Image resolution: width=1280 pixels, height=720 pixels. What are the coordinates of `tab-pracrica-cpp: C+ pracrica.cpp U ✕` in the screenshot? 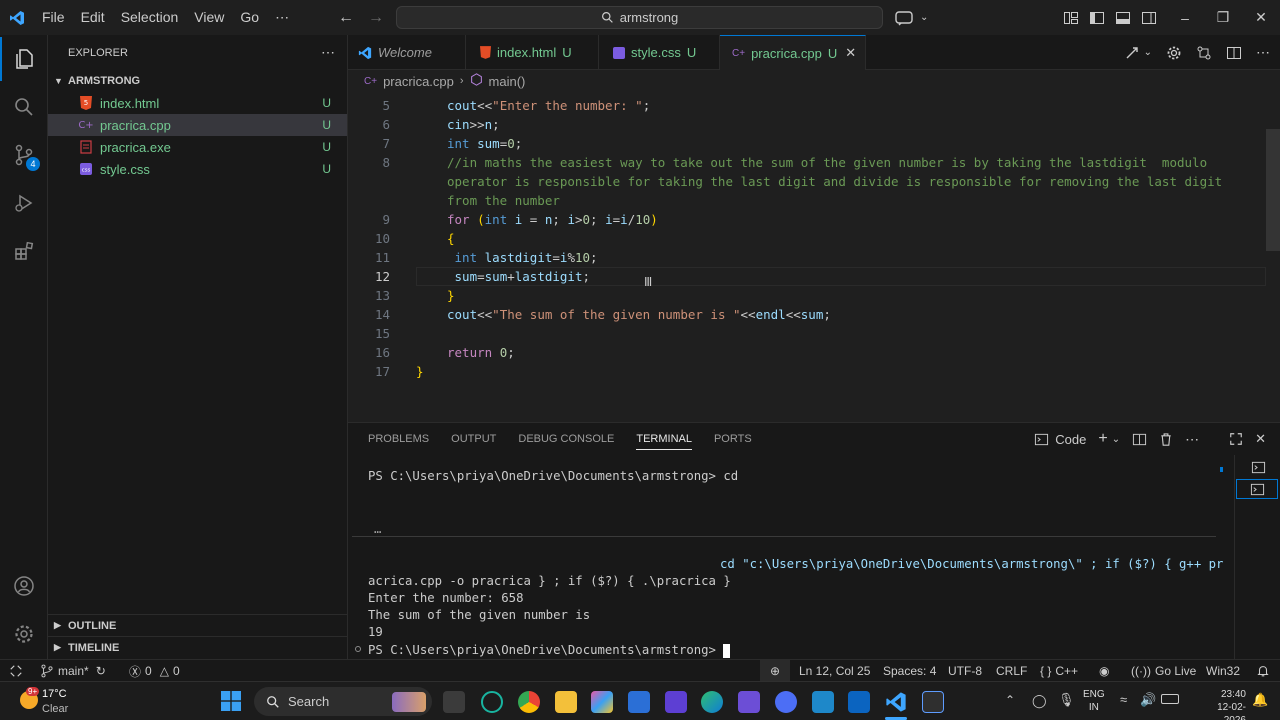 It's located at (793, 52).